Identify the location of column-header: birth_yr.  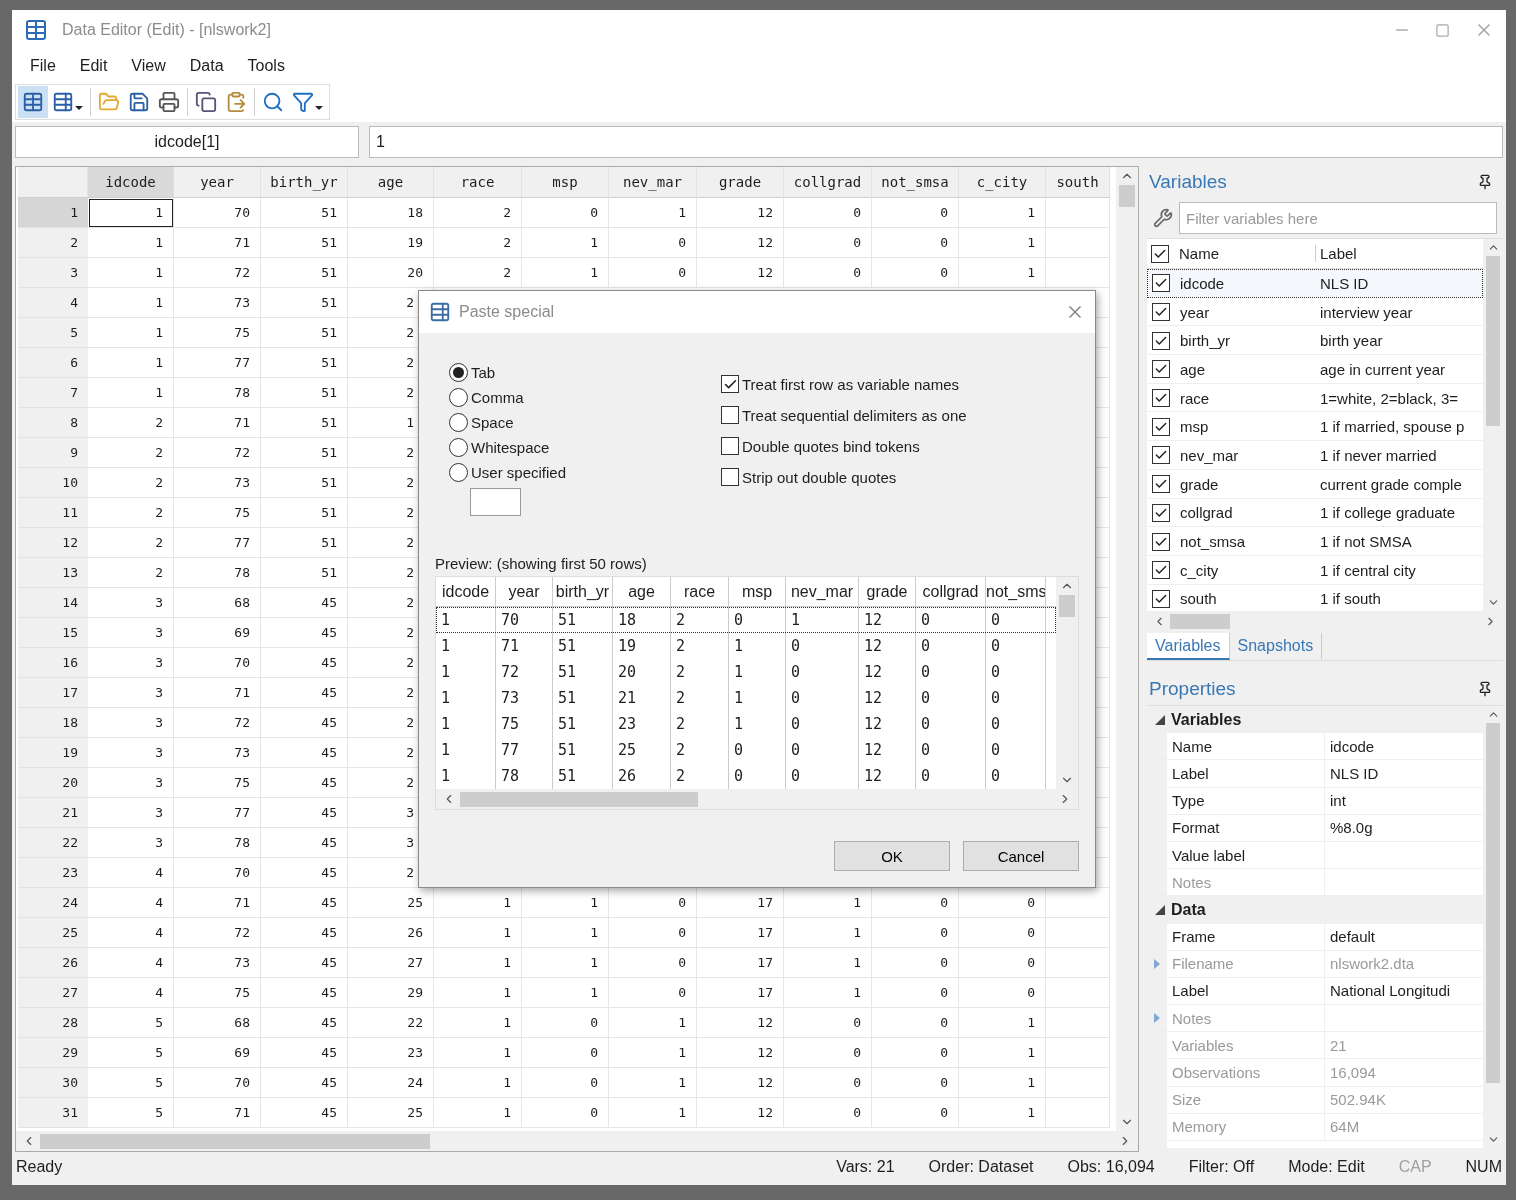
(304, 182).